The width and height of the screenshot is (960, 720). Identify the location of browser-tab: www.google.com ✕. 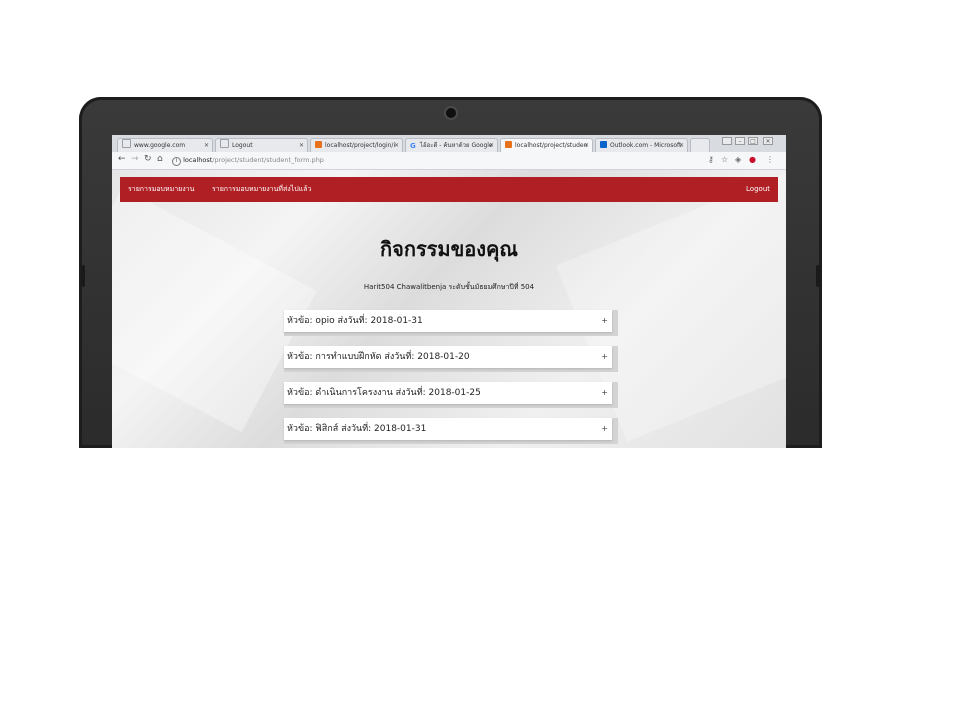
(165, 145).